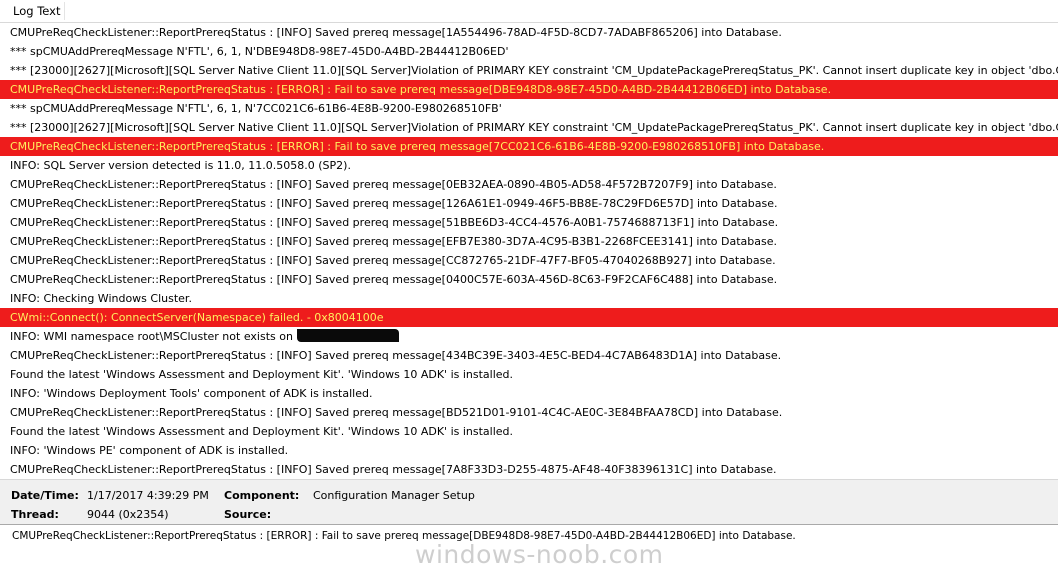  I want to click on column-header-log-text: Log Text, so click(36, 11).